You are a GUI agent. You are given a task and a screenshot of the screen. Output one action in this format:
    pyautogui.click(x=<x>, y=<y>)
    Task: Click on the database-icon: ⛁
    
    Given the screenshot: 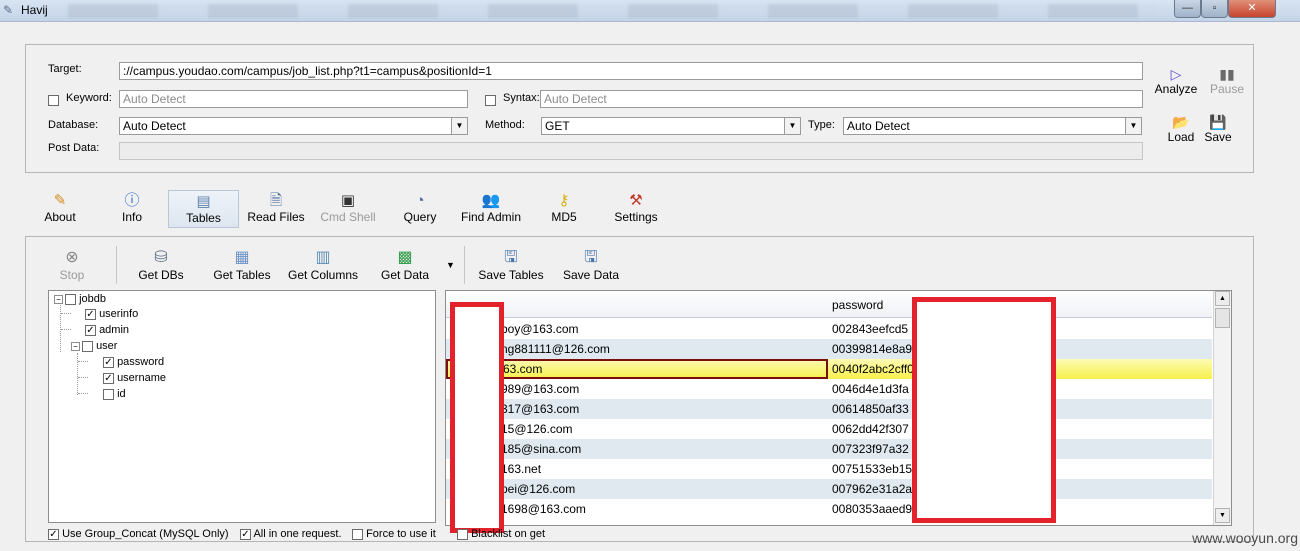 What is the action you would take?
    pyautogui.click(x=161, y=257)
    